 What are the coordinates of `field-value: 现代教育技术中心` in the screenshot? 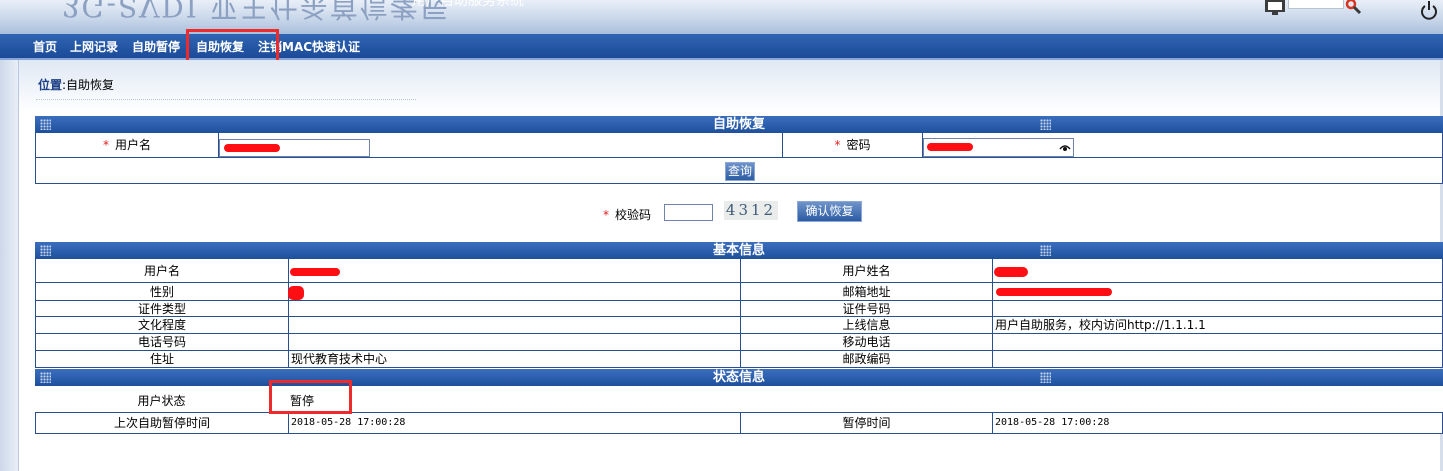 It's located at (515, 359).